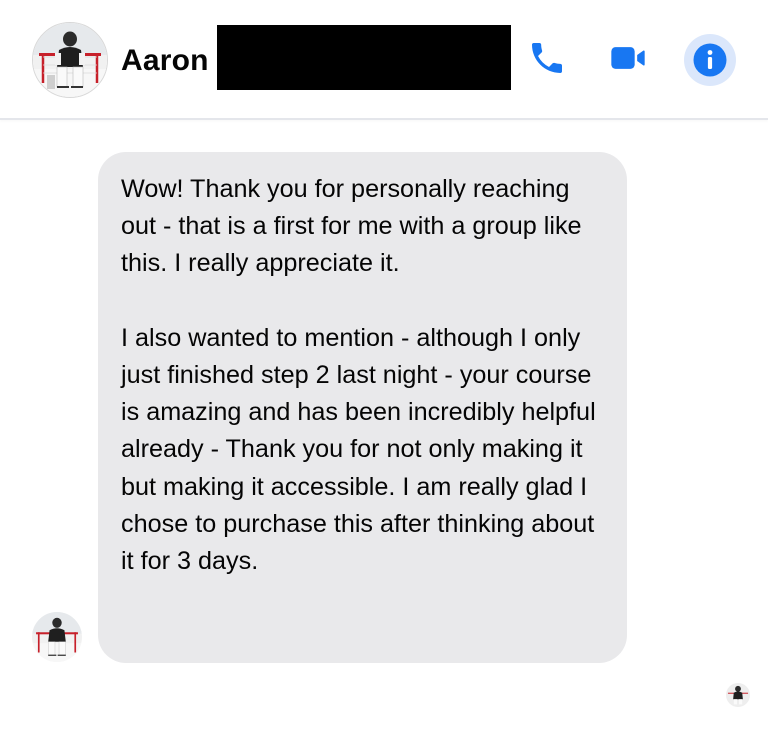 Image resolution: width=768 pixels, height=749 pixels. I want to click on sender-avatar, so click(57, 637).